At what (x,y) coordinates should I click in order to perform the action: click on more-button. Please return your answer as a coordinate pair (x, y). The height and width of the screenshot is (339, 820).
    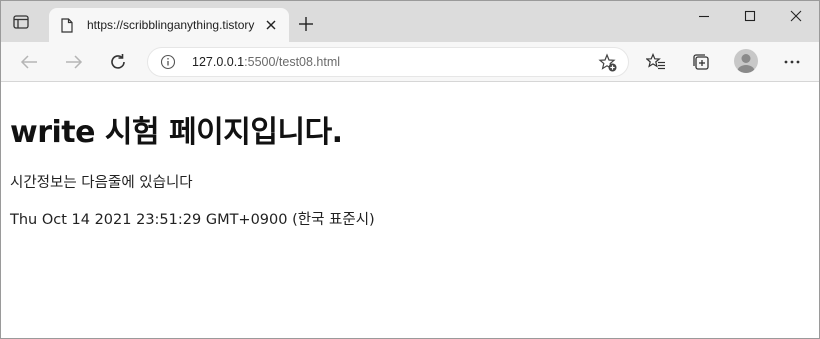
    Looking at the image, I should click on (792, 62).